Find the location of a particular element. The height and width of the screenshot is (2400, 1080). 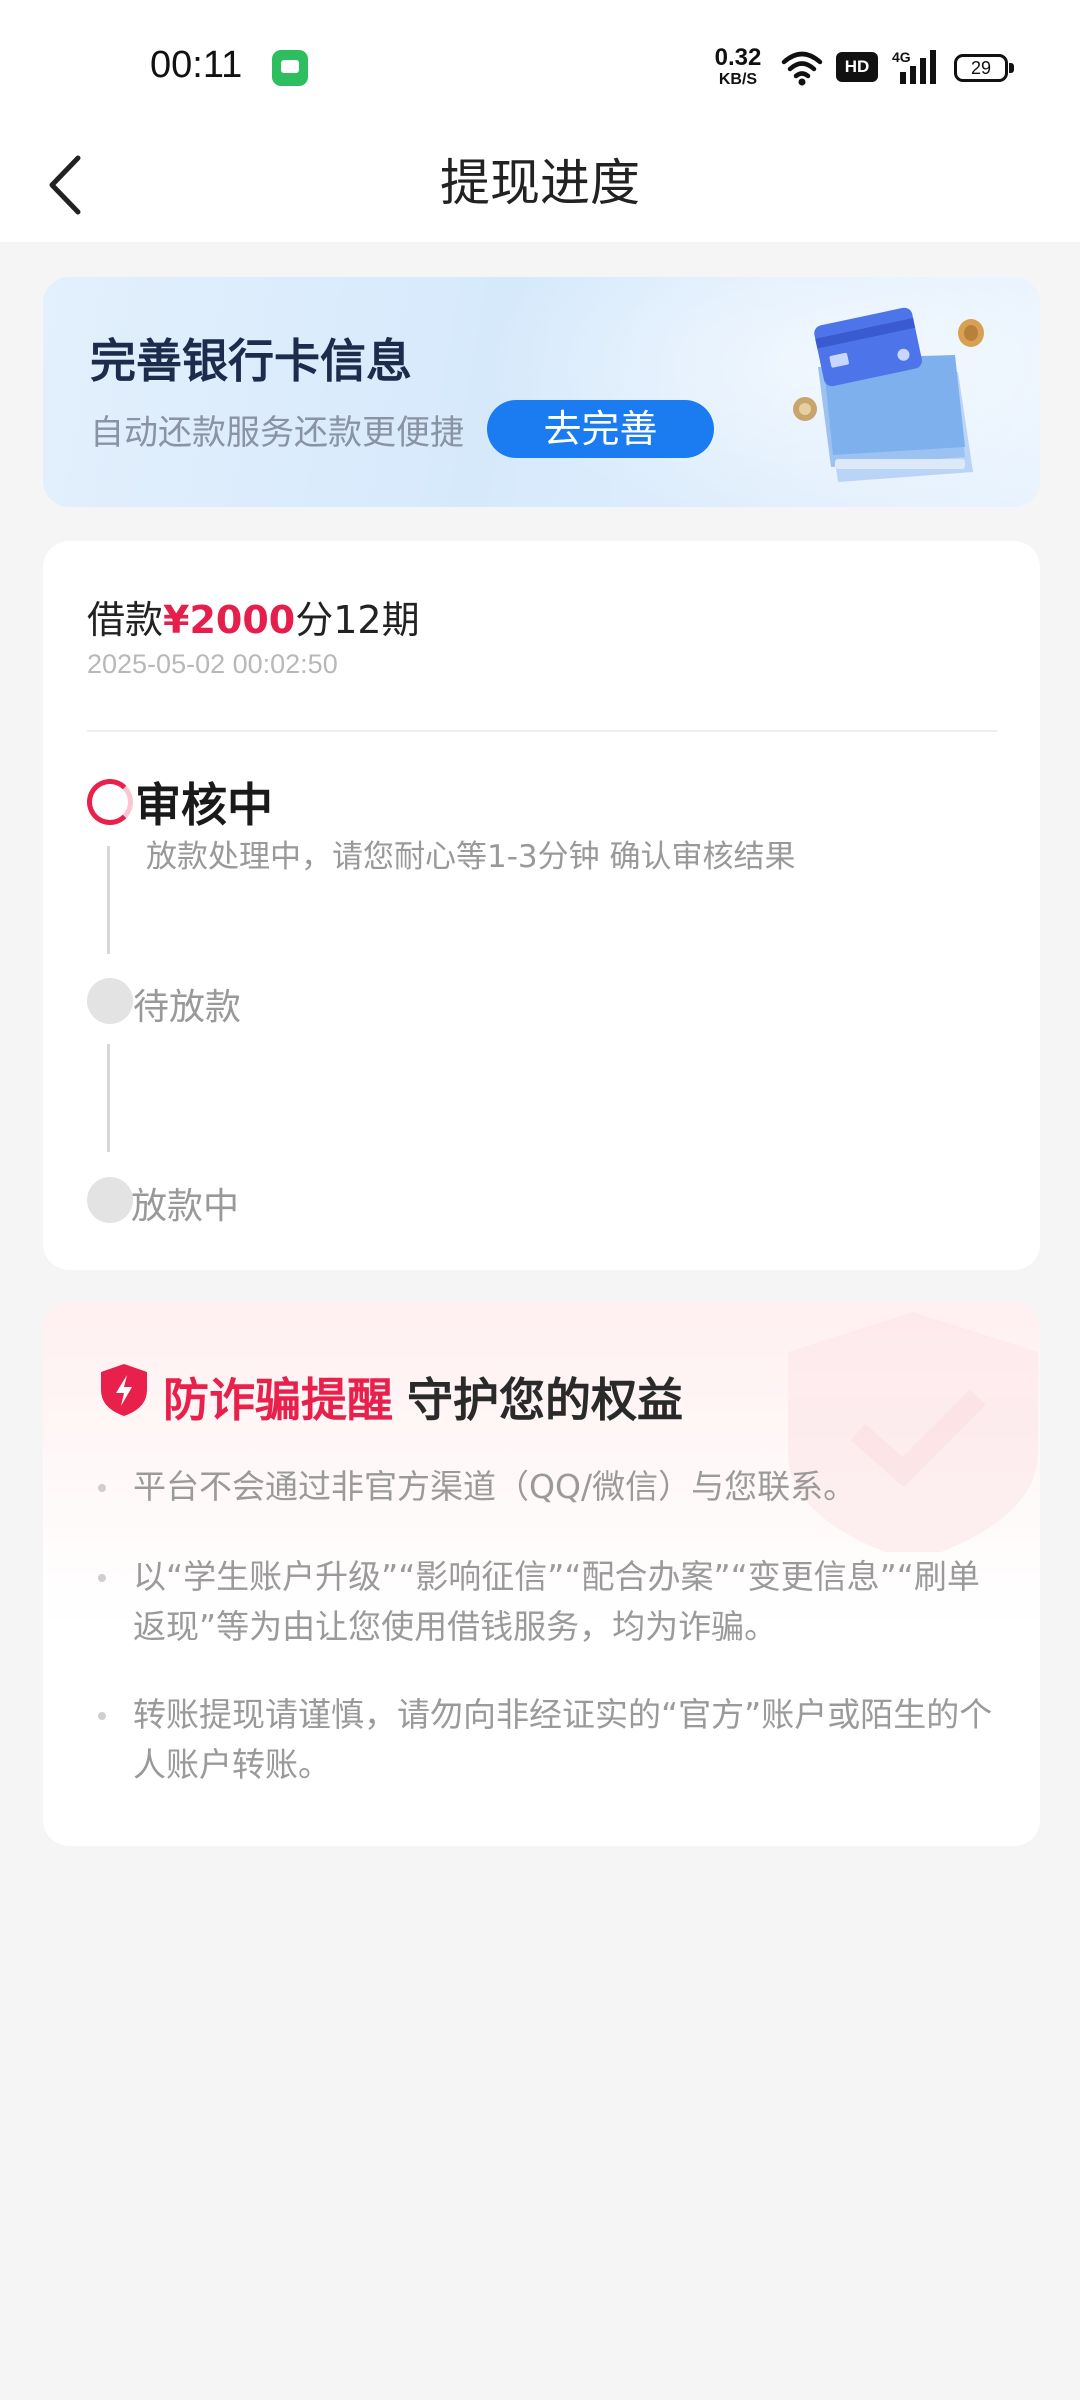

bank-card-illustration is located at coordinates (888, 394).